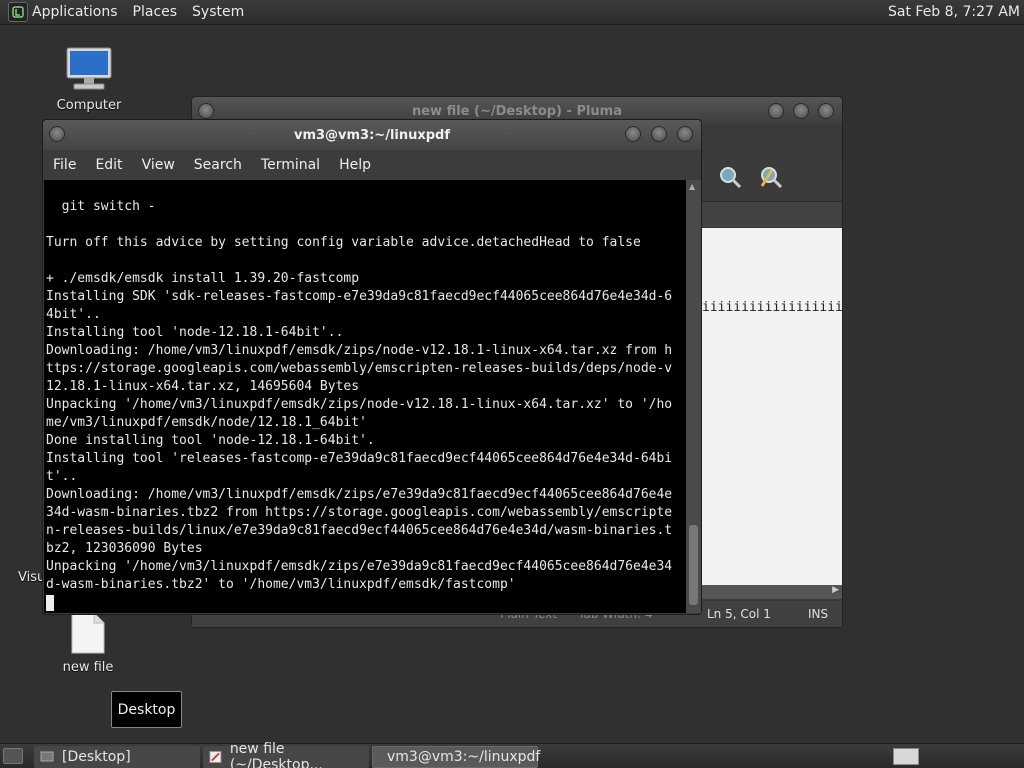 Image resolution: width=1024 pixels, height=768 pixels. I want to click on desktop-icon, so click(47, 756).